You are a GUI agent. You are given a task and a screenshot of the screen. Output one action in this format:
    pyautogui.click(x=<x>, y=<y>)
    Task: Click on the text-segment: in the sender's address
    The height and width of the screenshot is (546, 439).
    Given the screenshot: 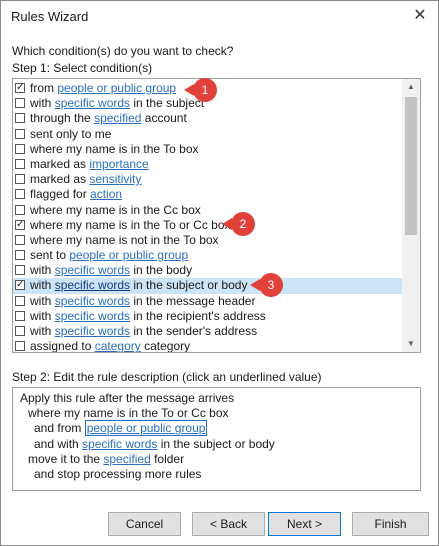 What is the action you would take?
    pyautogui.click(x=194, y=331)
    